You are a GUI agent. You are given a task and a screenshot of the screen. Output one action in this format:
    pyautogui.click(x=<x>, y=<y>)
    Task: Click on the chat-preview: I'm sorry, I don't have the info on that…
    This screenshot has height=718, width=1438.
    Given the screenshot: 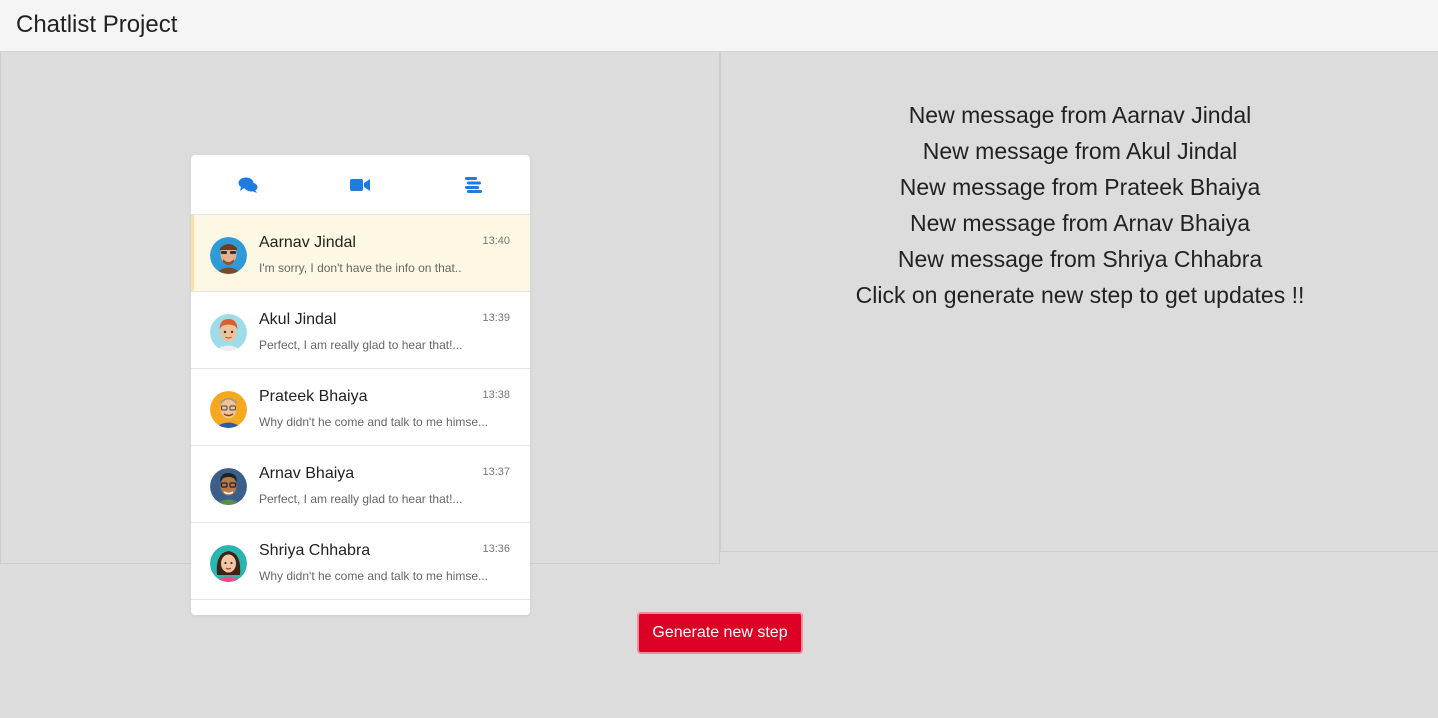 What is the action you would take?
    pyautogui.click(x=360, y=268)
    